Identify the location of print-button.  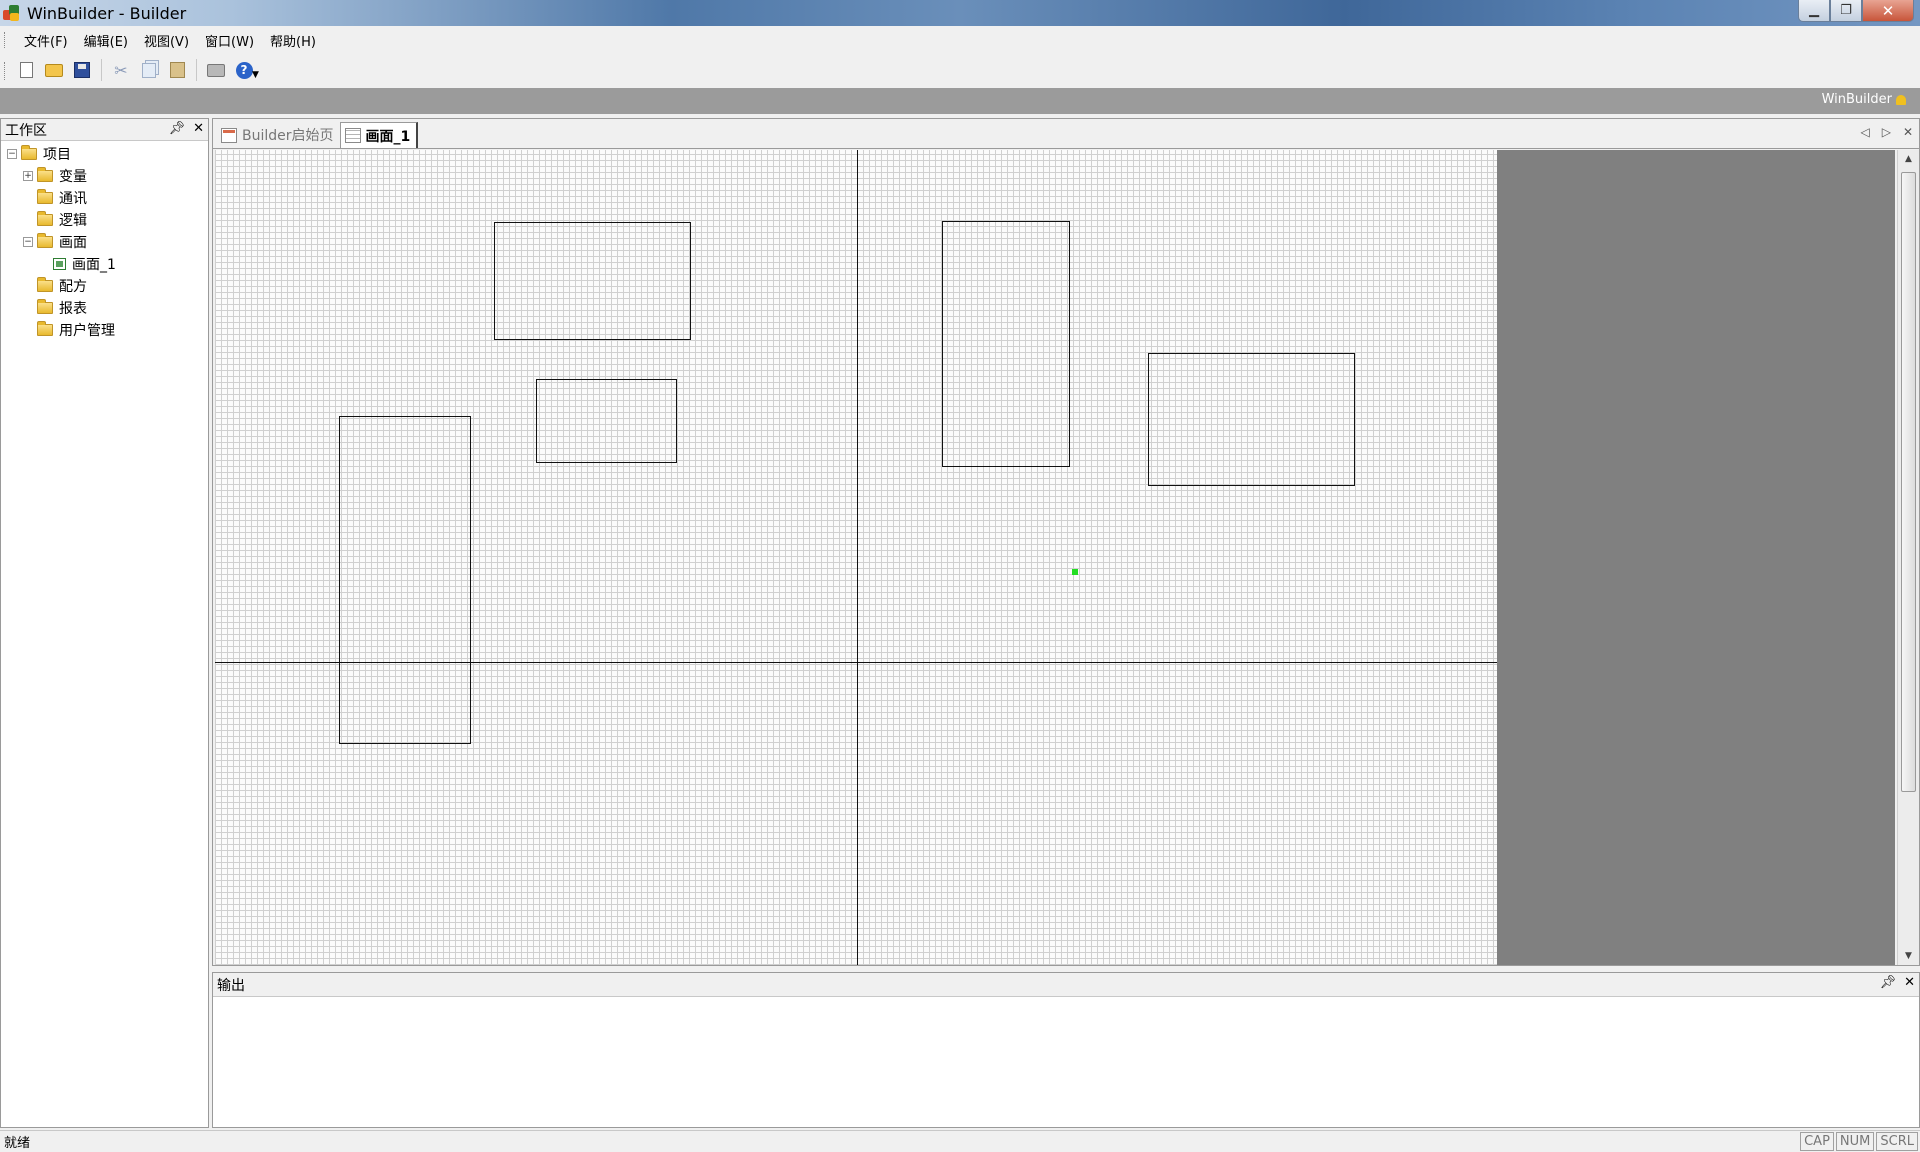
(216, 70).